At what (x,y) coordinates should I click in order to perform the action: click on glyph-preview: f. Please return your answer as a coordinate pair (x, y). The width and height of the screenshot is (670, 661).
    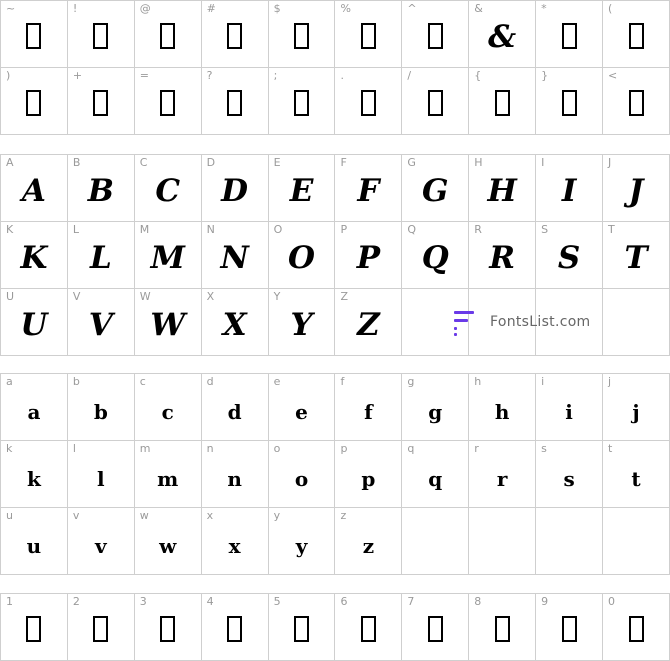
    Looking at the image, I should click on (368, 412).